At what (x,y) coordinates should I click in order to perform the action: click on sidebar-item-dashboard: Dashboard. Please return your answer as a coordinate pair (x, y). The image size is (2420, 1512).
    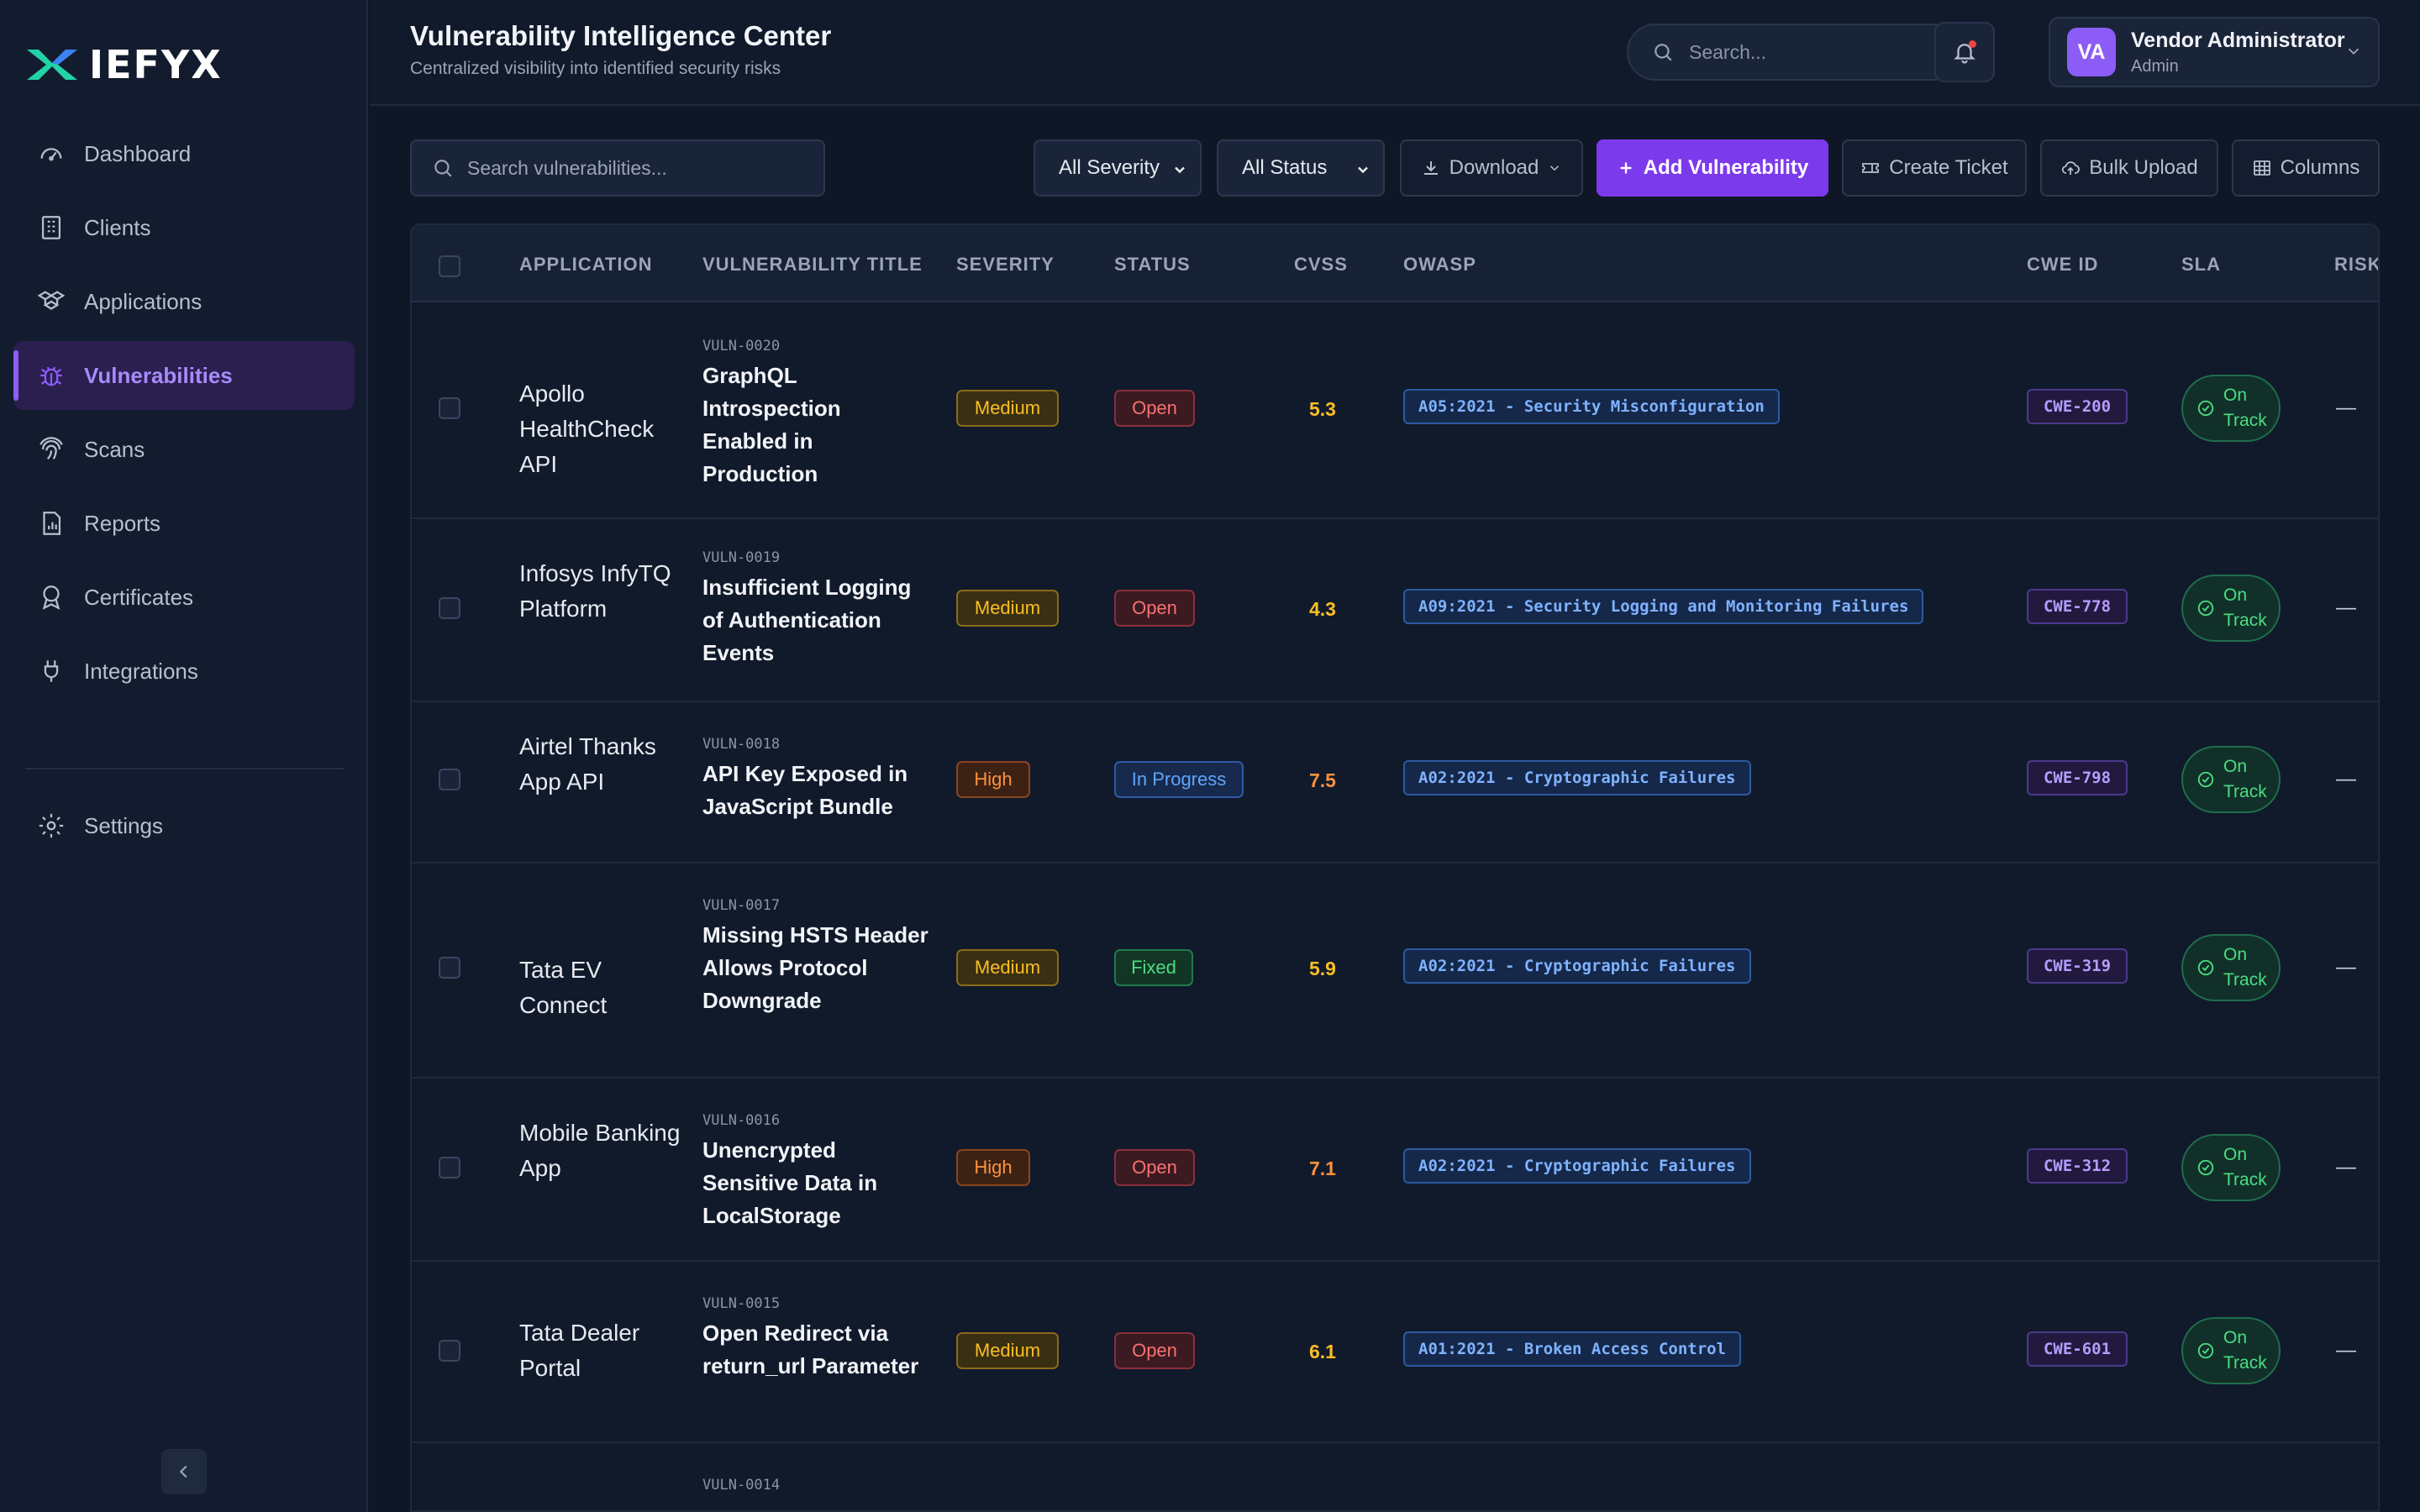
    Looking at the image, I should click on (184, 153).